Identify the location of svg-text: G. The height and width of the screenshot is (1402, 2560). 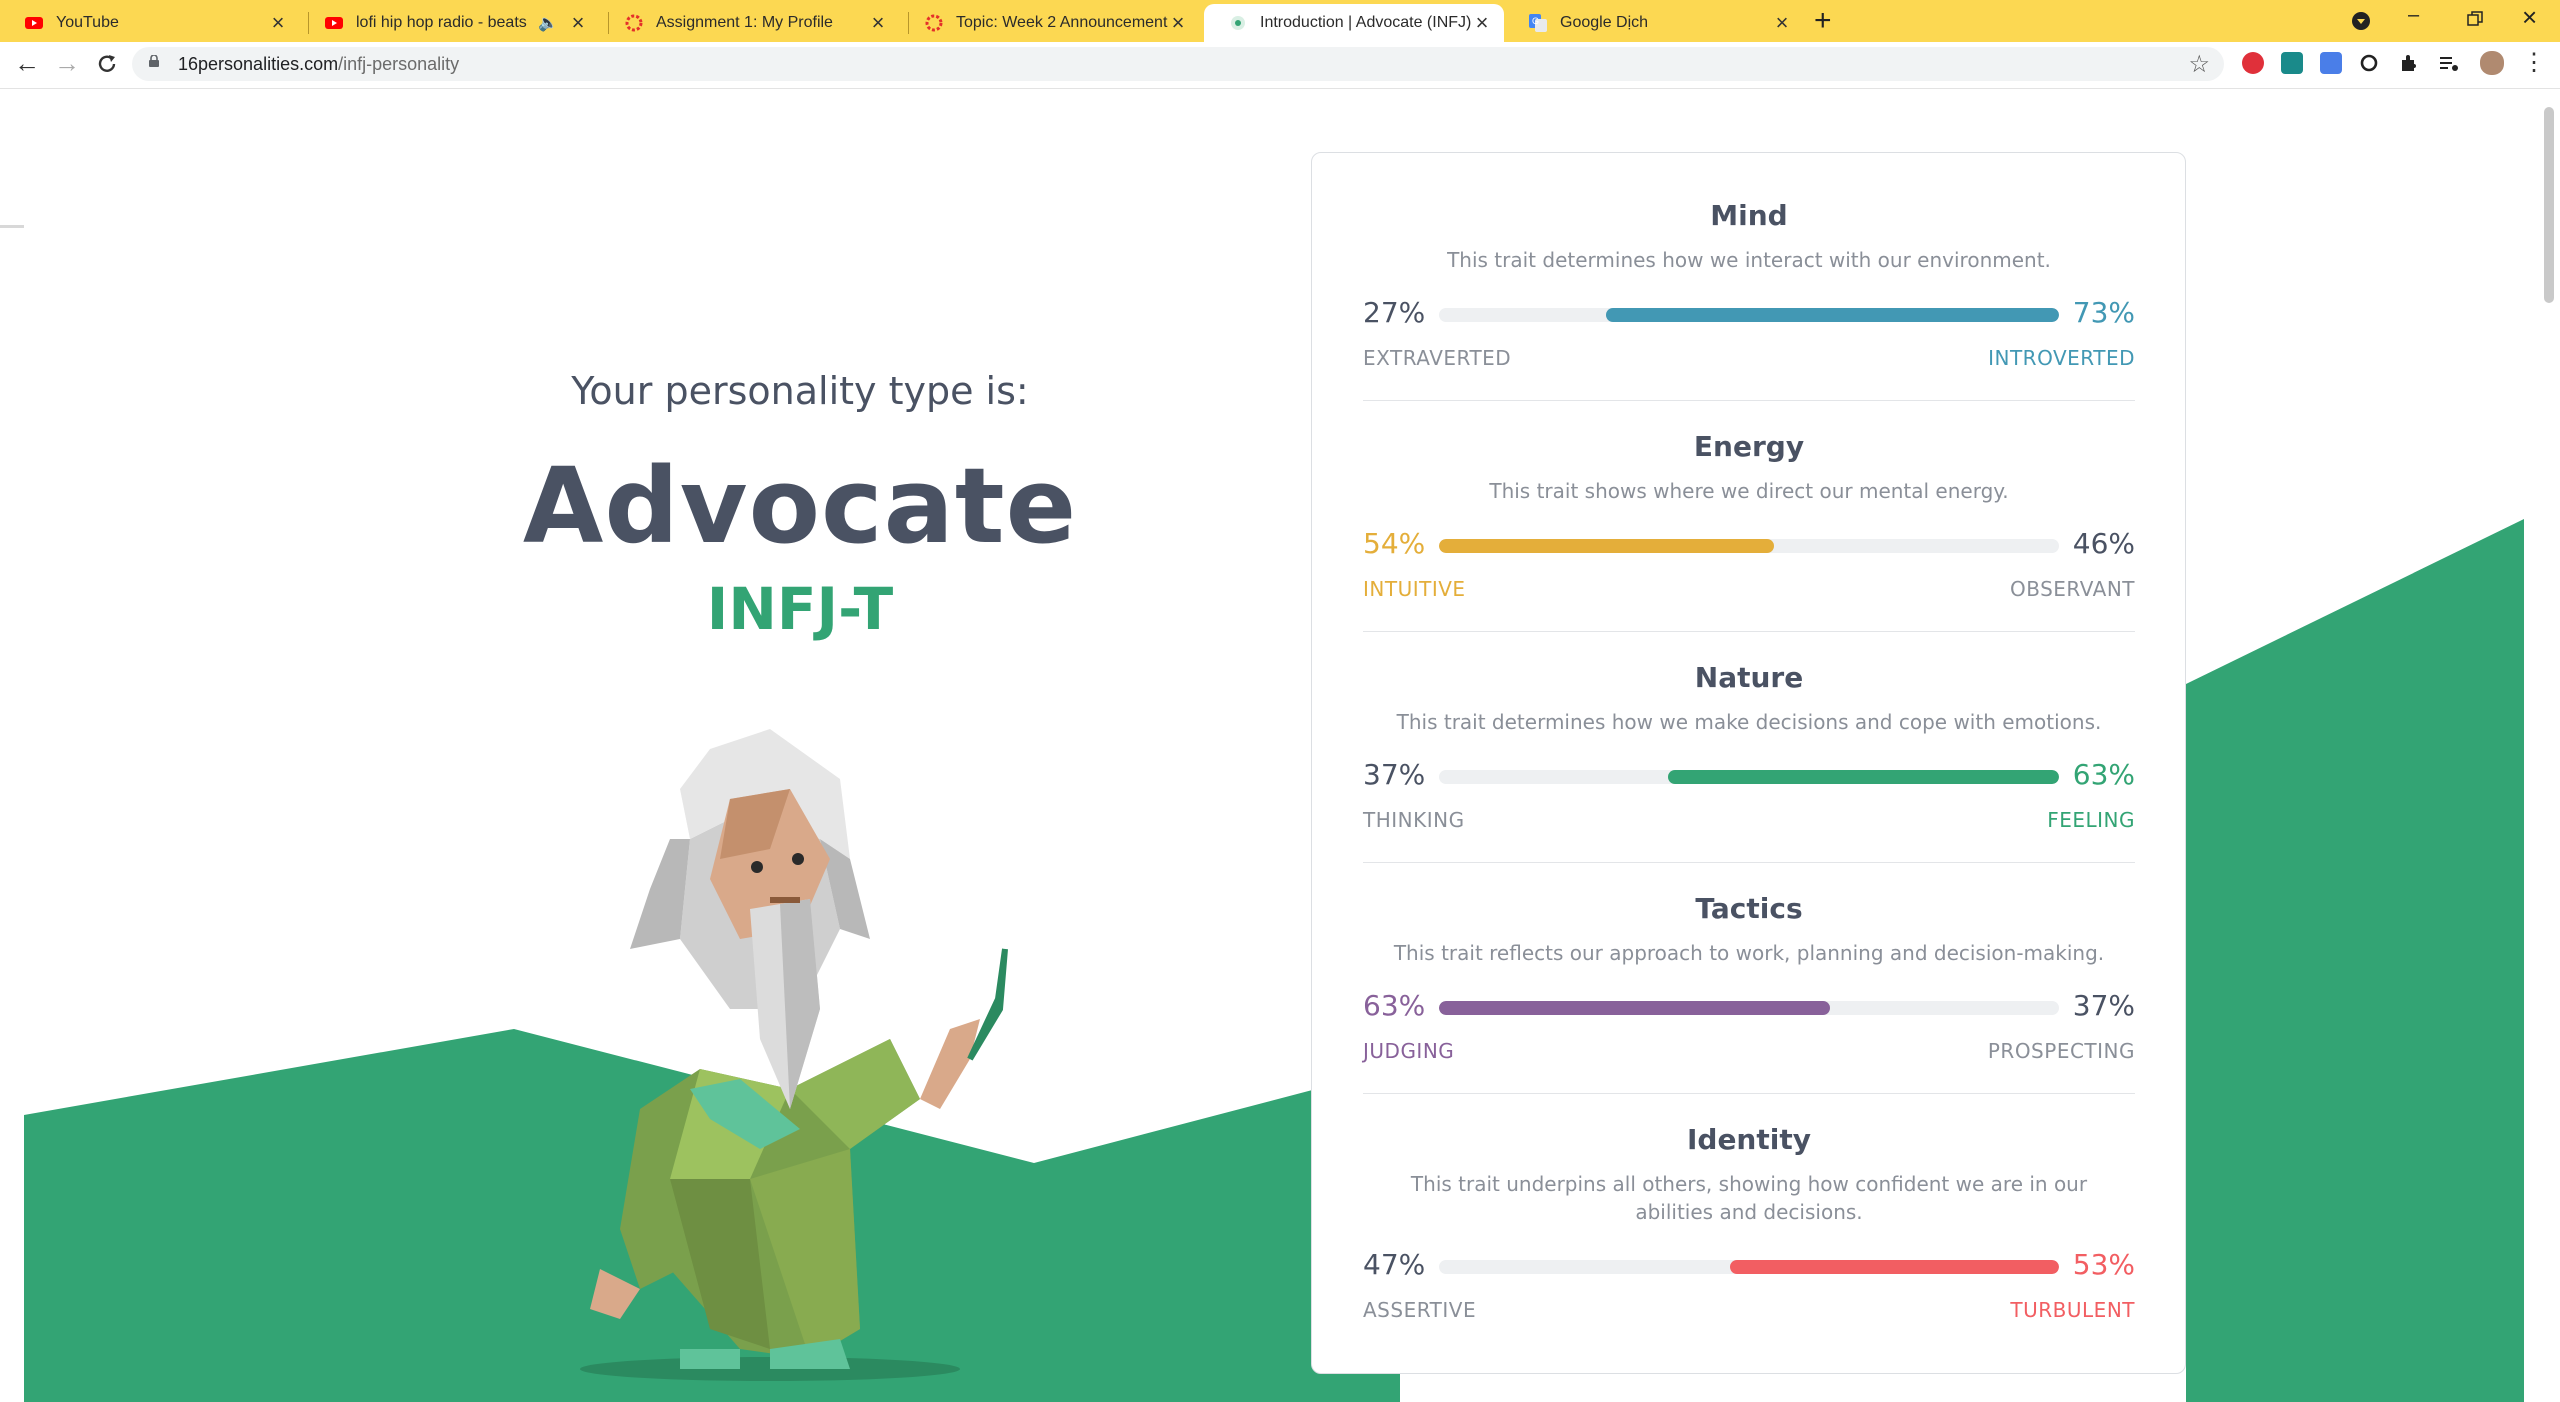
(1535, 21).